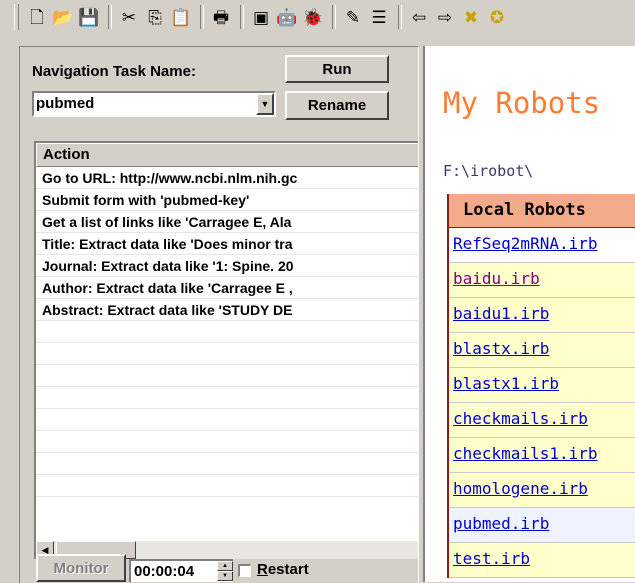 This screenshot has width=635, height=583. What do you see at coordinates (265, 104) in the screenshot?
I see `chevron-down-icon: ▼` at bounding box center [265, 104].